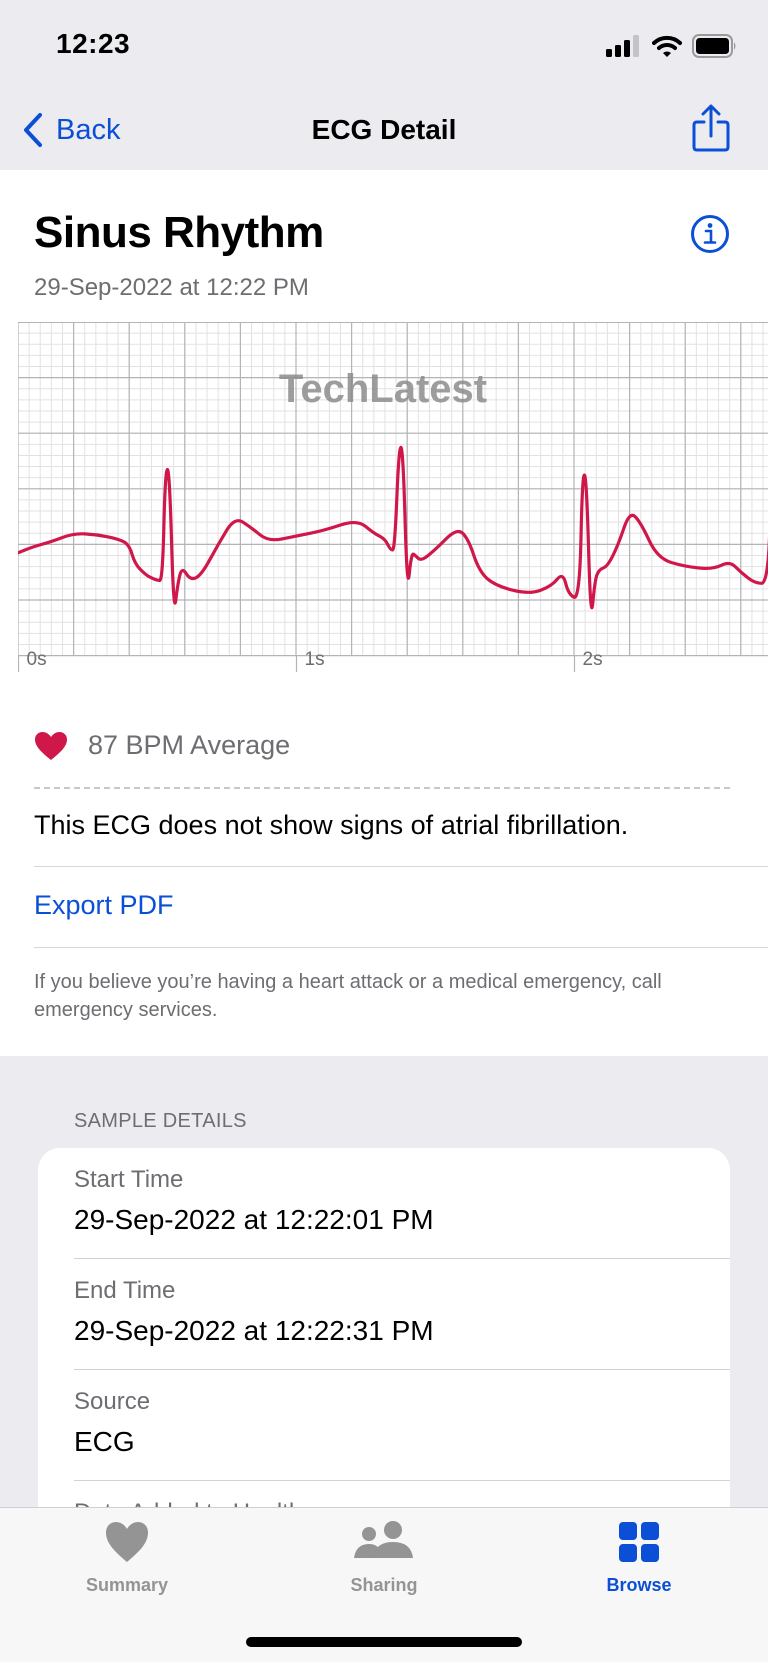 This screenshot has height=1662, width=768. Describe the element at coordinates (160, 1121) in the screenshot. I see `sample-details-header: SAMPLE DETAILS` at that location.